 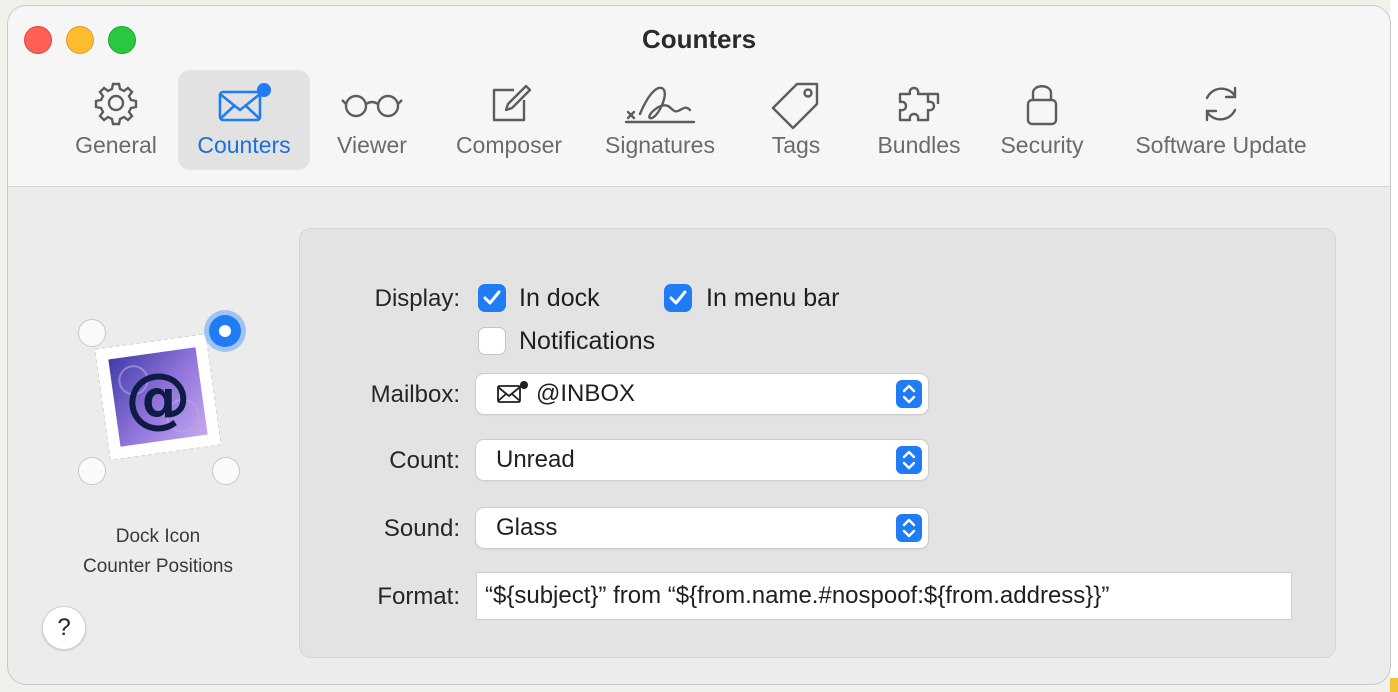 I want to click on tab-tags: Tags, so click(x=796, y=120).